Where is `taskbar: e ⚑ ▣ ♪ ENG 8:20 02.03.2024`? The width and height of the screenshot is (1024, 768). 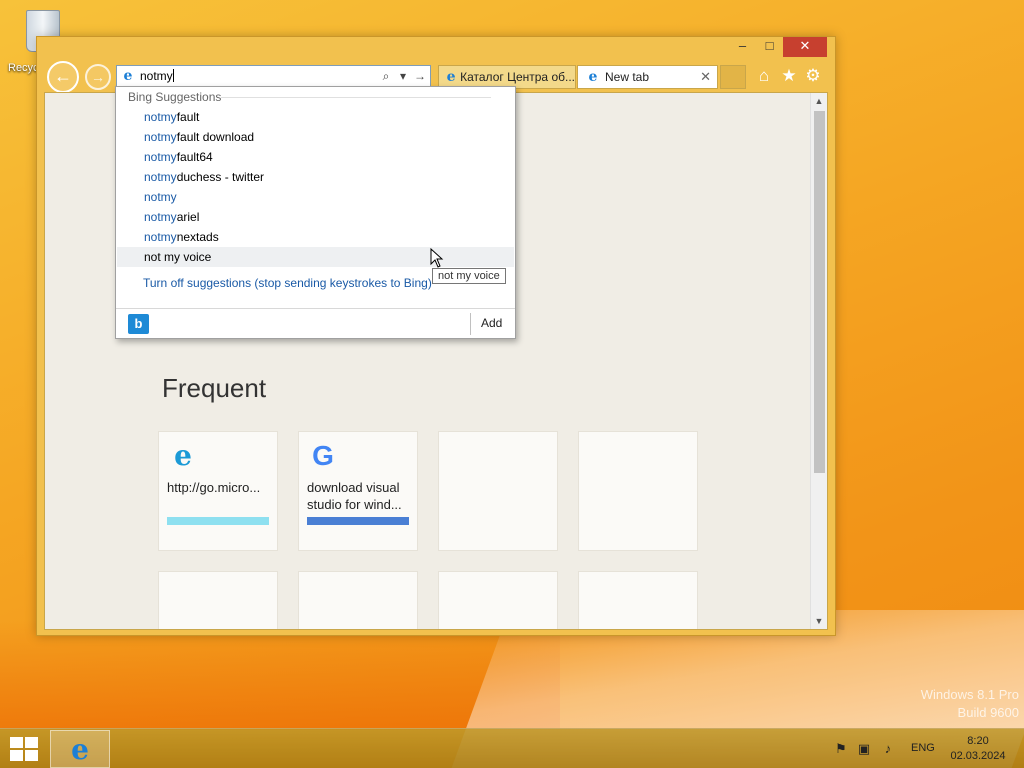 taskbar: e ⚑ ▣ ♪ ENG 8:20 02.03.2024 is located at coordinates (512, 748).